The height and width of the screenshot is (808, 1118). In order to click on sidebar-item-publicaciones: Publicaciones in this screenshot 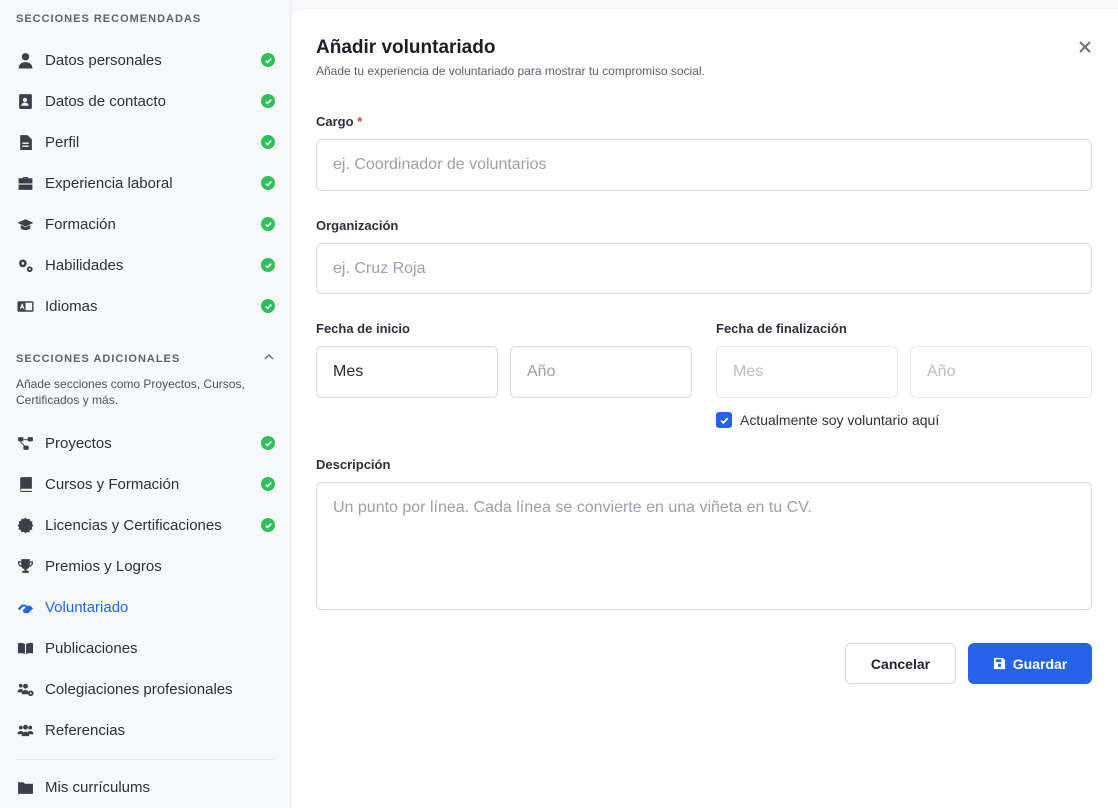, I will do `click(145, 648)`.